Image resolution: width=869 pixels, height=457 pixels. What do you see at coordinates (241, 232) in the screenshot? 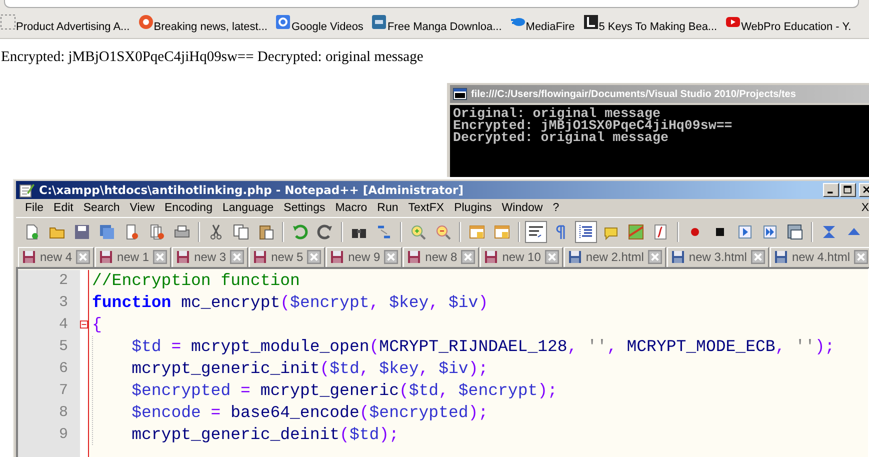
I see `copy-icon` at bounding box center [241, 232].